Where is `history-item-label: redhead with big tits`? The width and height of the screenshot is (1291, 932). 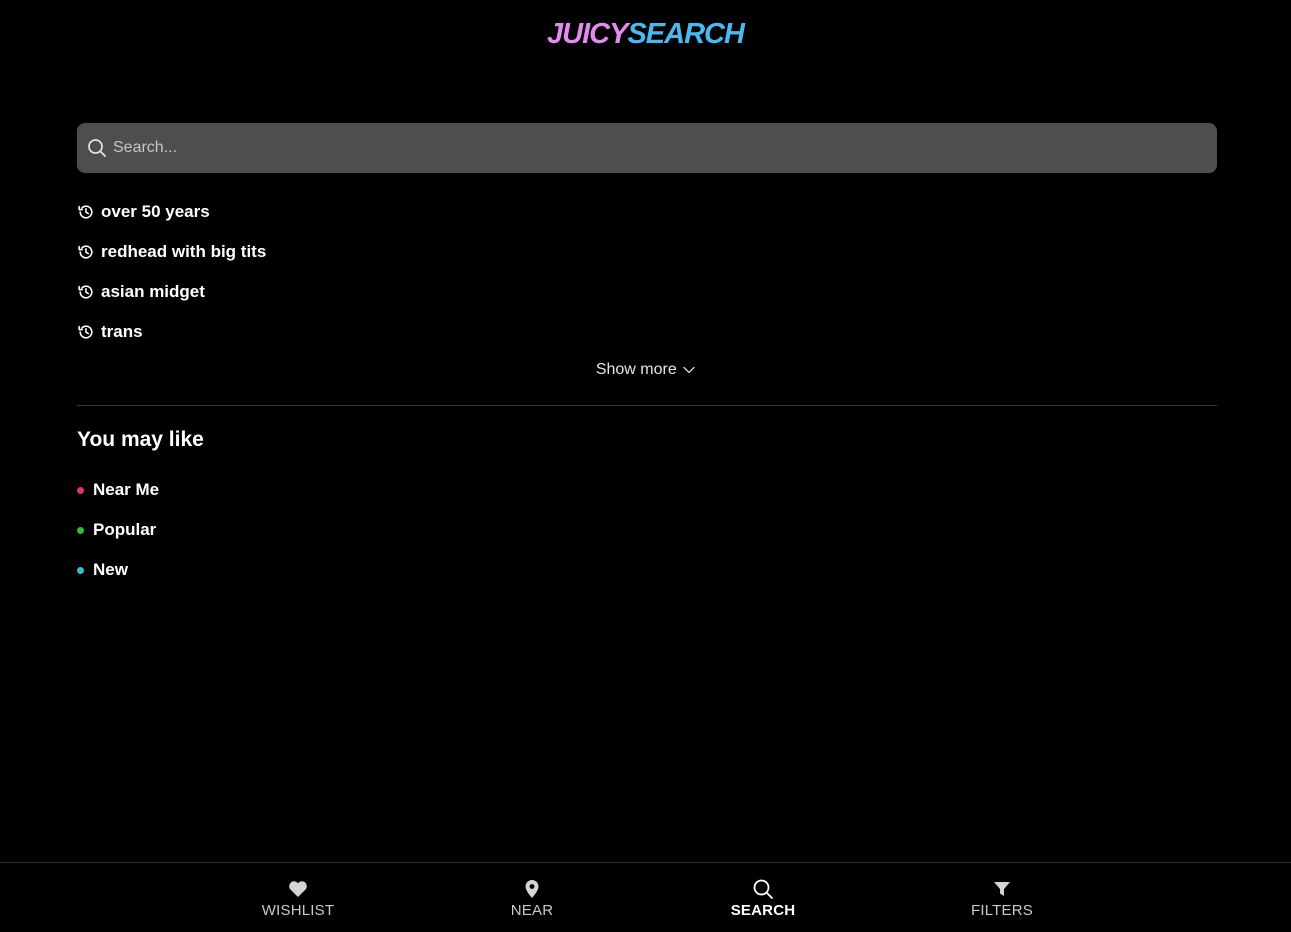 history-item-label: redhead with big tits is located at coordinates (184, 251).